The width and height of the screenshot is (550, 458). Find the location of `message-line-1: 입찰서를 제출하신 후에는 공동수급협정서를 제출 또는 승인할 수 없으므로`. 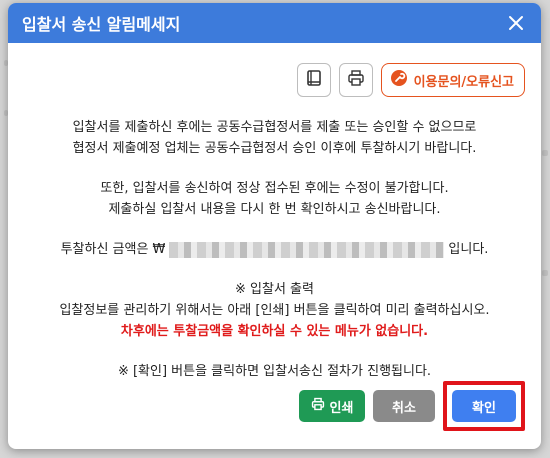

message-line-1: 입찰서를 제출하신 후에는 공동수급협정서를 제출 또는 승인할 수 없으므로 is located at coordinates (274, 127).